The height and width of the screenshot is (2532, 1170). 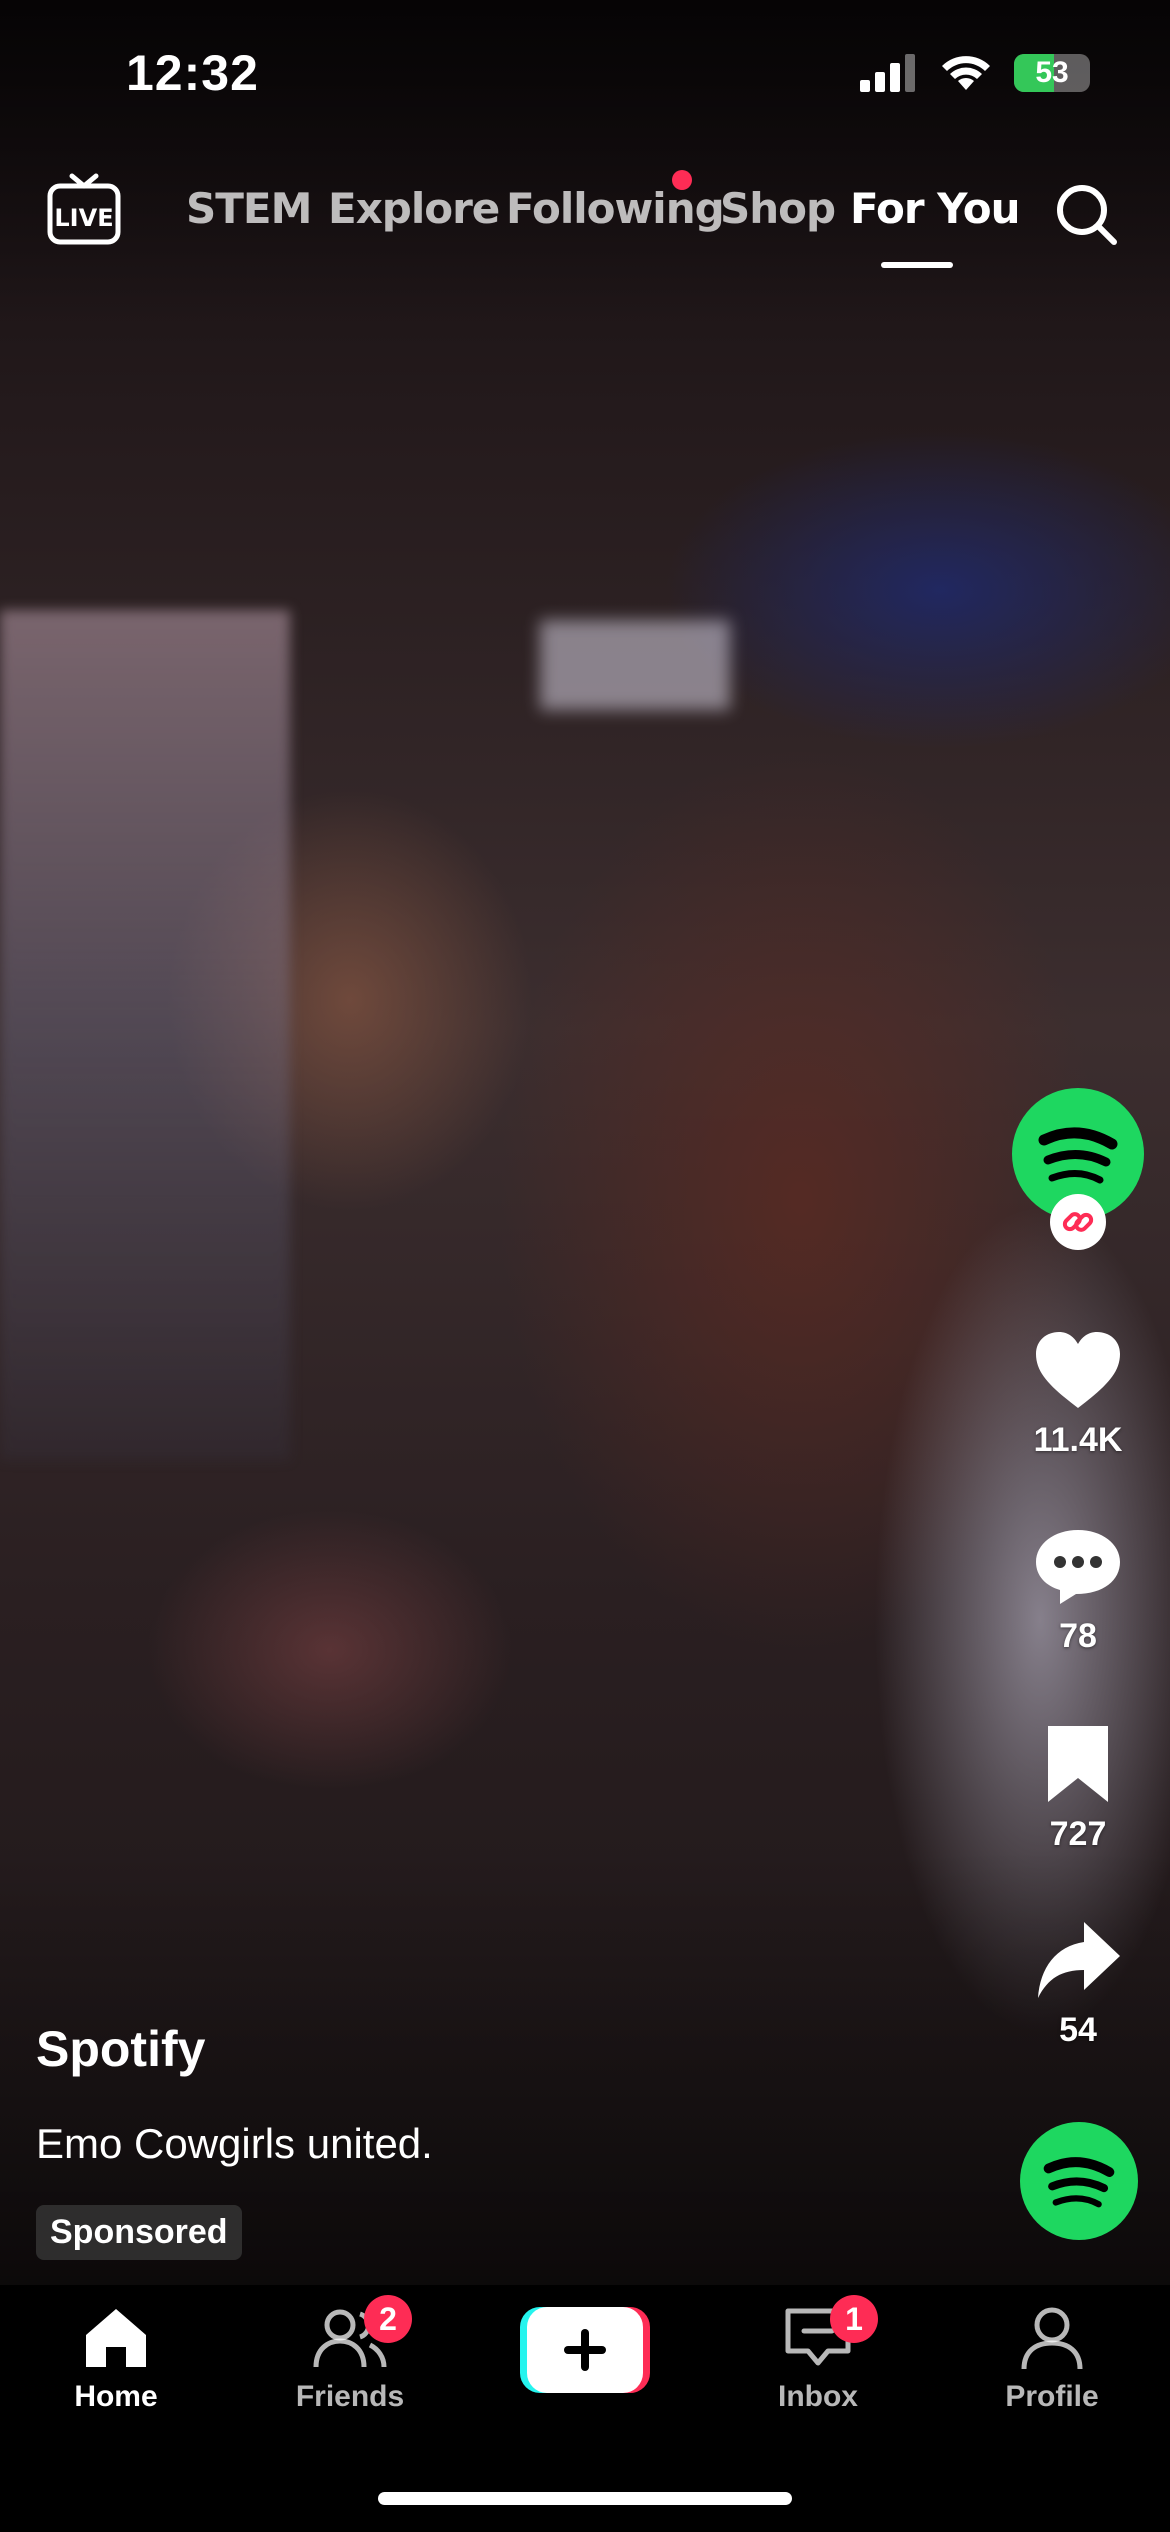 What do you see at coordinates (145, 1035) in the screenshot?
I see `video-window-left` at bounding box center [145, 1035].